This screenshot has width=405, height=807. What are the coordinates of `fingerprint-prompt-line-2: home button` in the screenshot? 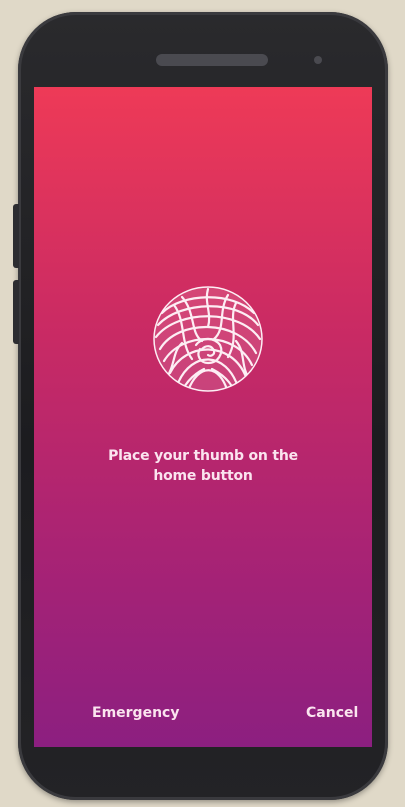 It's located at (203, 476).